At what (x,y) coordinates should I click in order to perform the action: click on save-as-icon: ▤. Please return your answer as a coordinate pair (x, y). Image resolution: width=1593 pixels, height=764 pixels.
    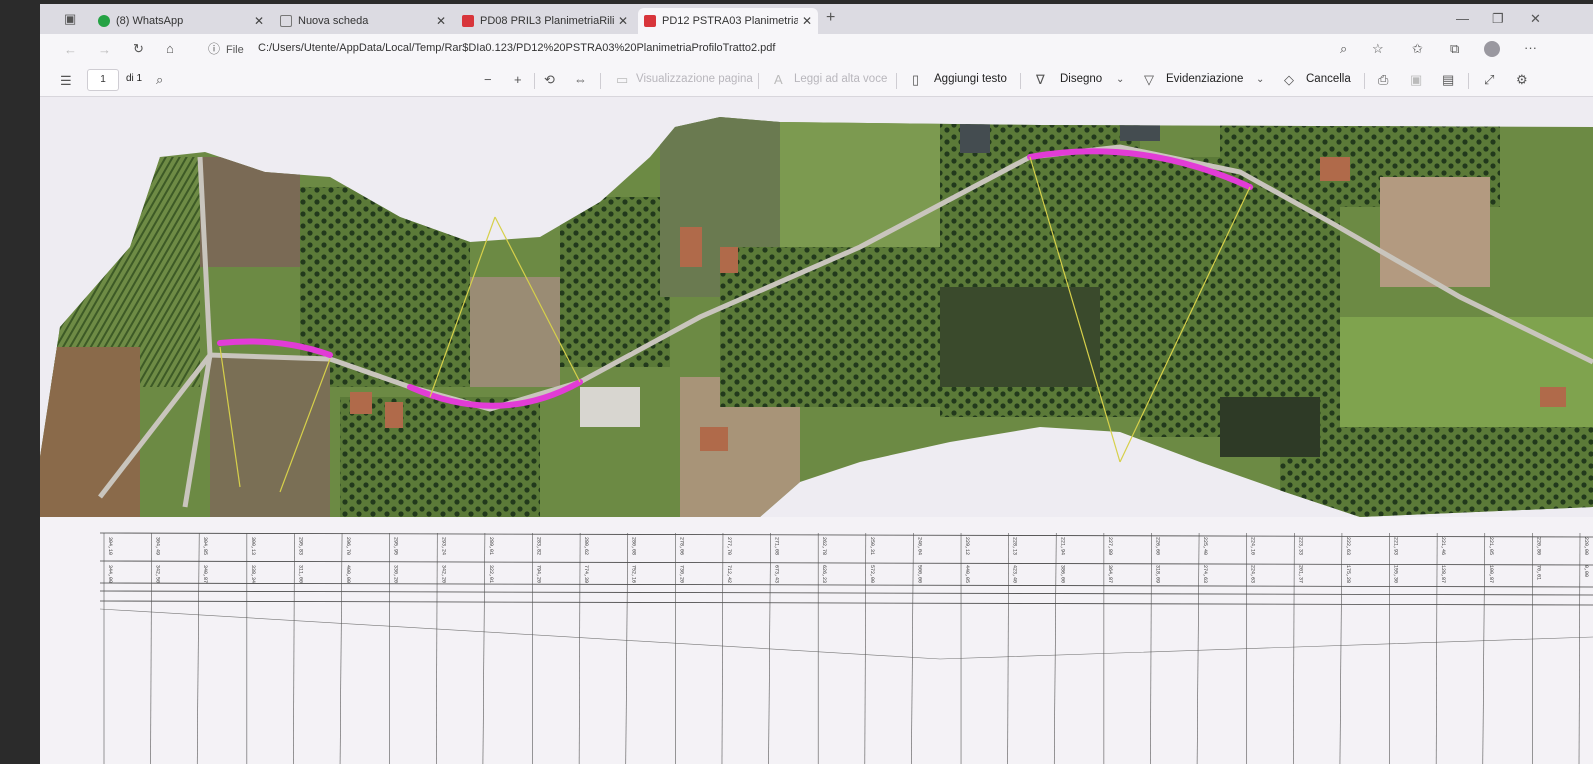
    Looking at the image, I should click on (1448, 80).